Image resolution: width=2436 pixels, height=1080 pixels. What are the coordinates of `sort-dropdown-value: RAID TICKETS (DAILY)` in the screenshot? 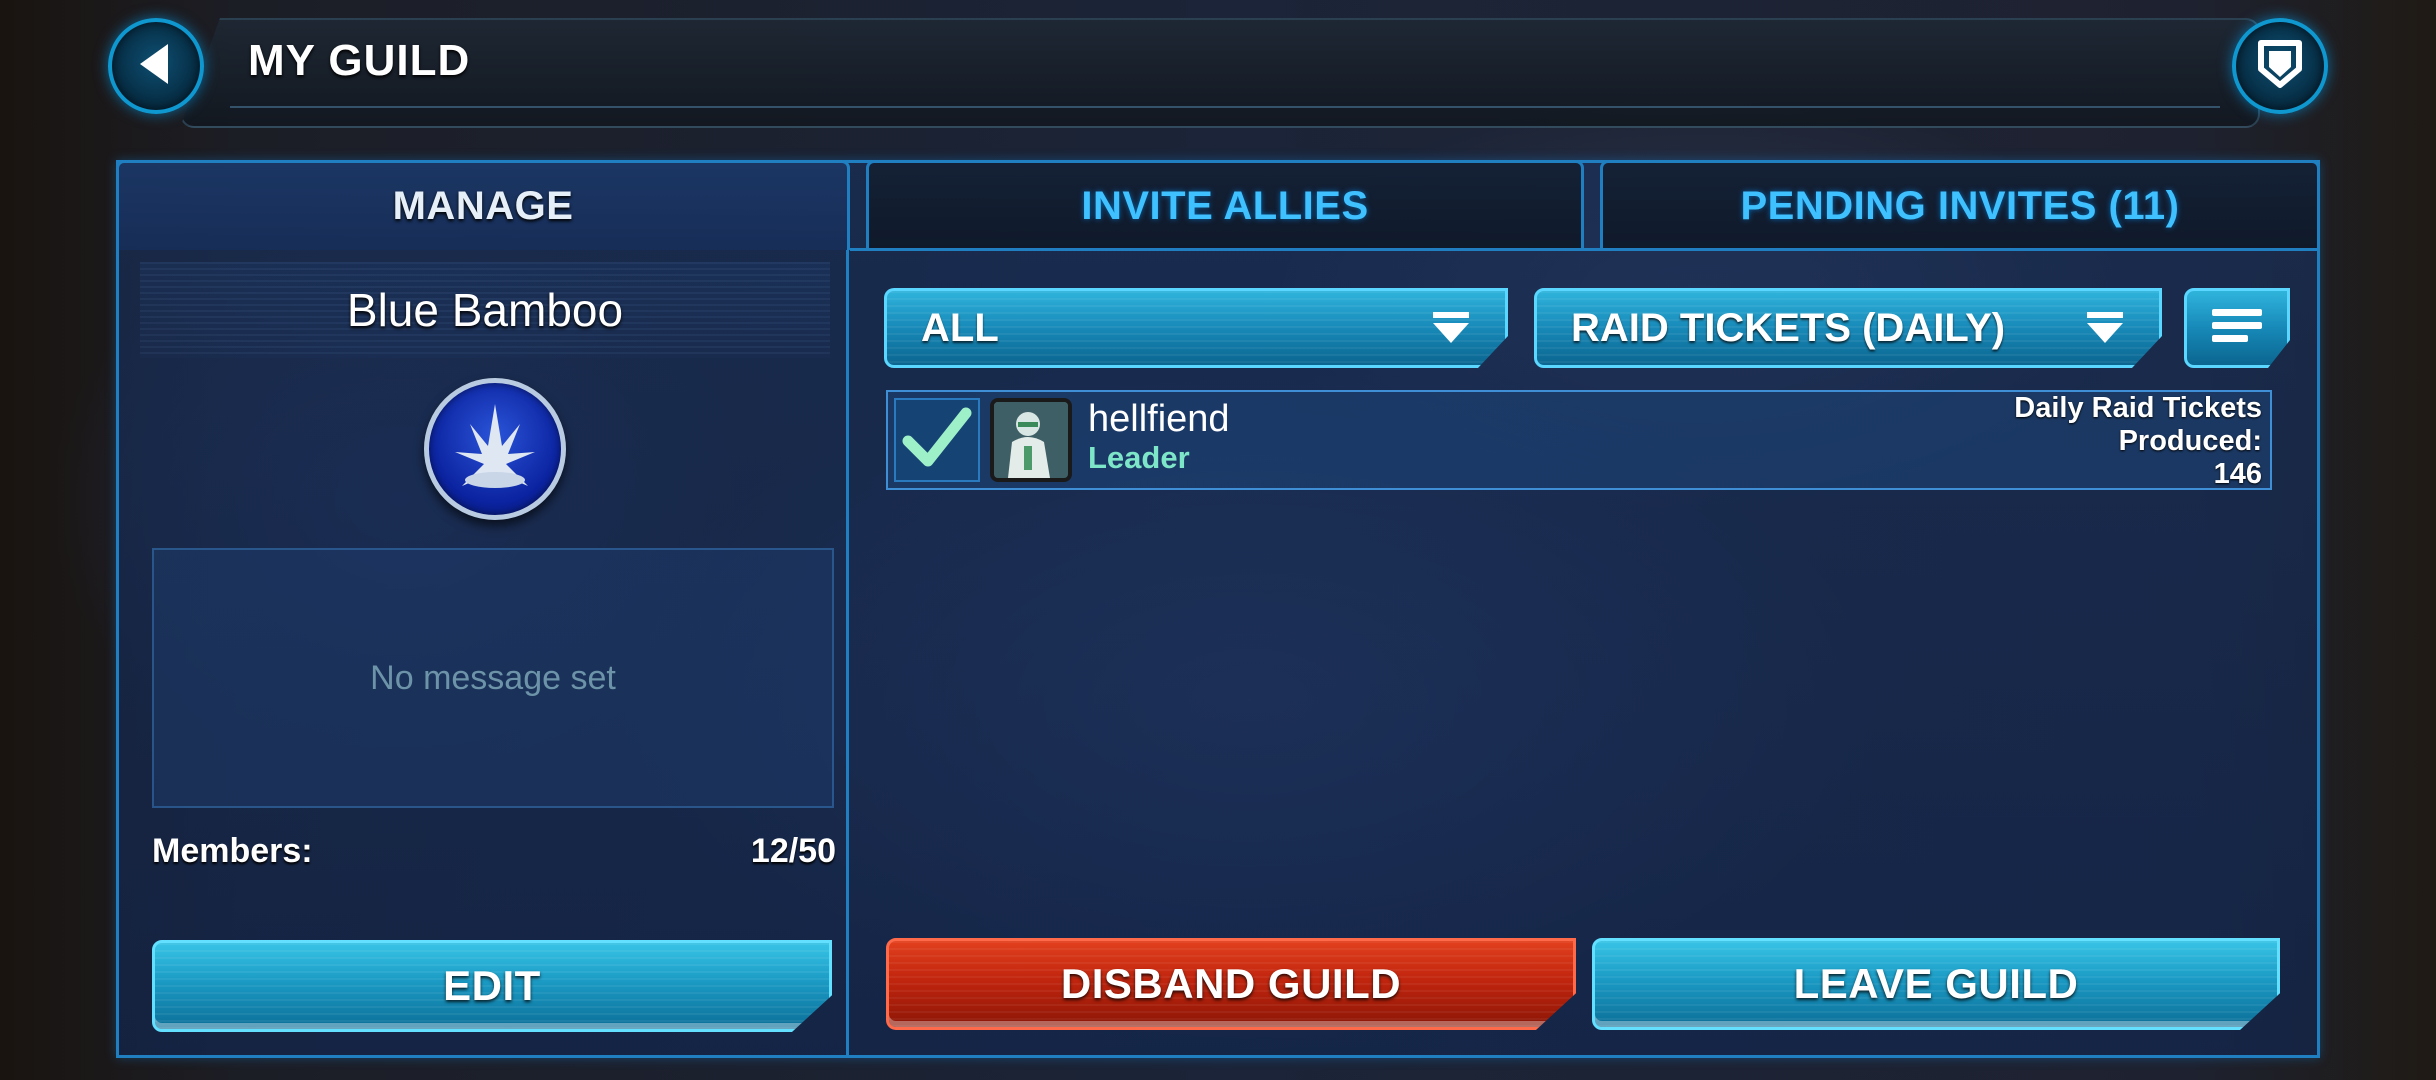 It's located at (1788, 327).